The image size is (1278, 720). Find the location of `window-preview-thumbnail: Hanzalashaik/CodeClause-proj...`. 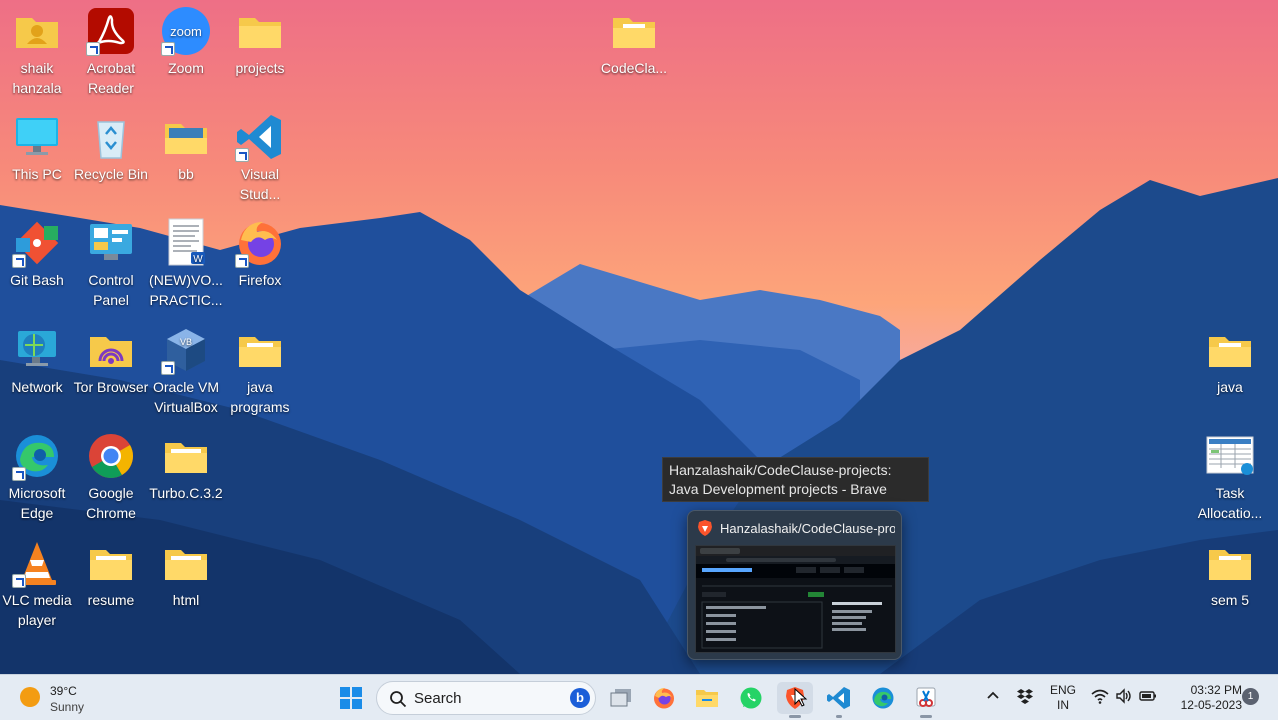

window-preview-thumbnail: Hanzalashaik/CodeClause-proj... is located at coordinates (794, 585).